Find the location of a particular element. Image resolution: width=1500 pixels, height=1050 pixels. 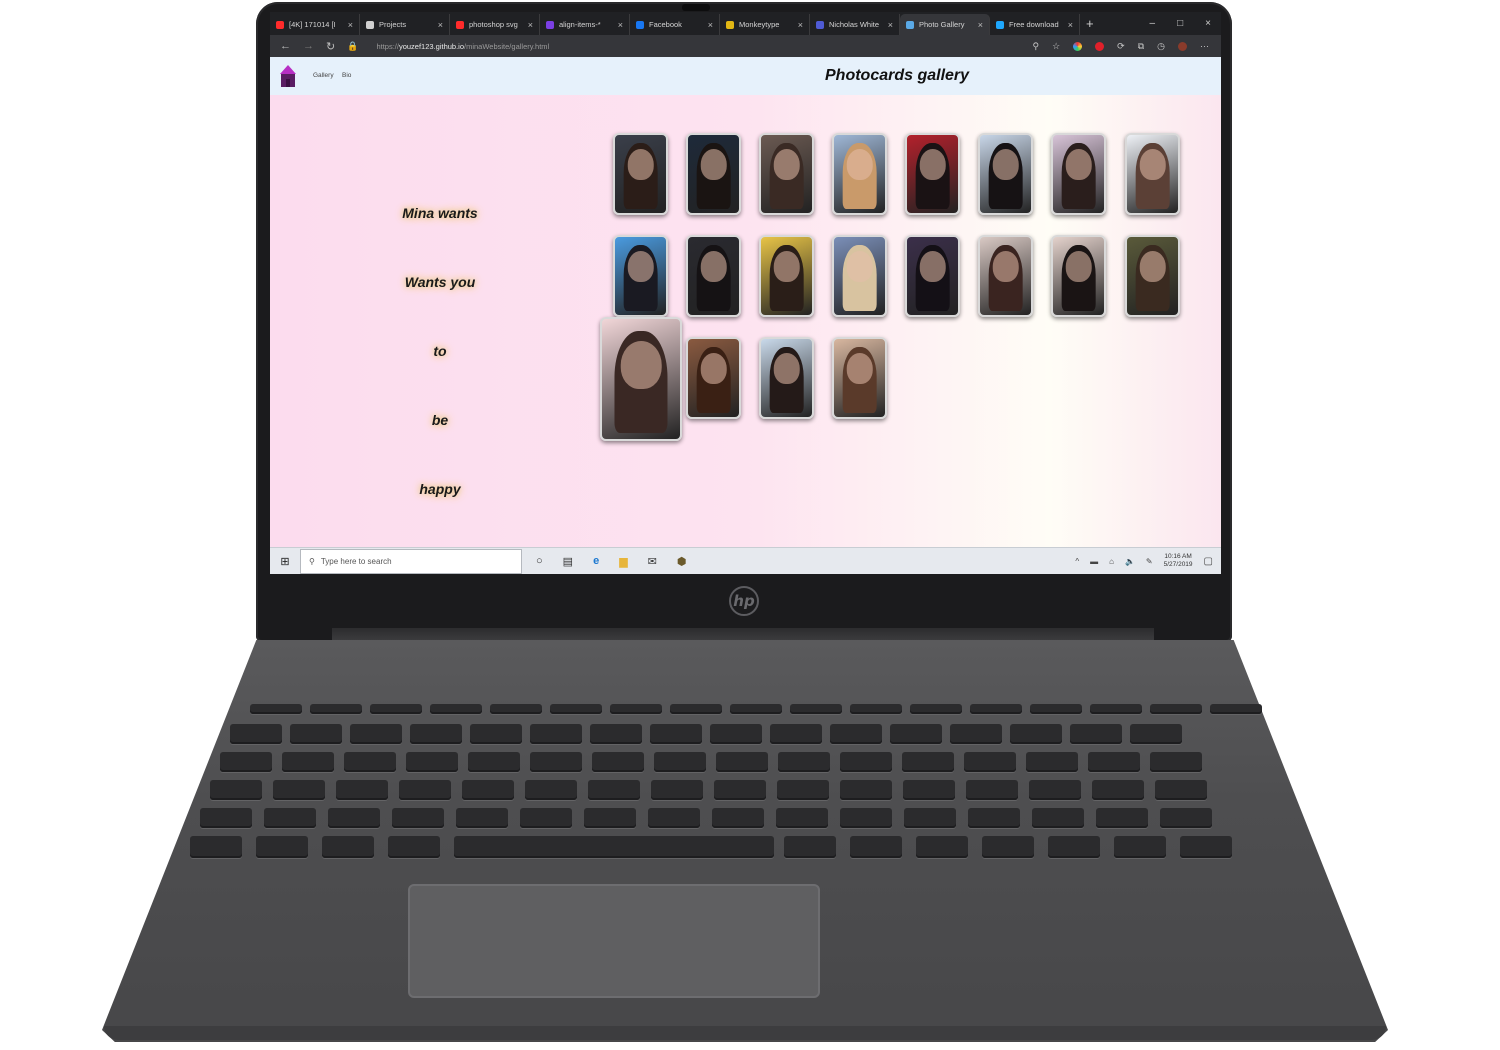

browser-tab: align-items-* × is located at coordinates (585, 24).